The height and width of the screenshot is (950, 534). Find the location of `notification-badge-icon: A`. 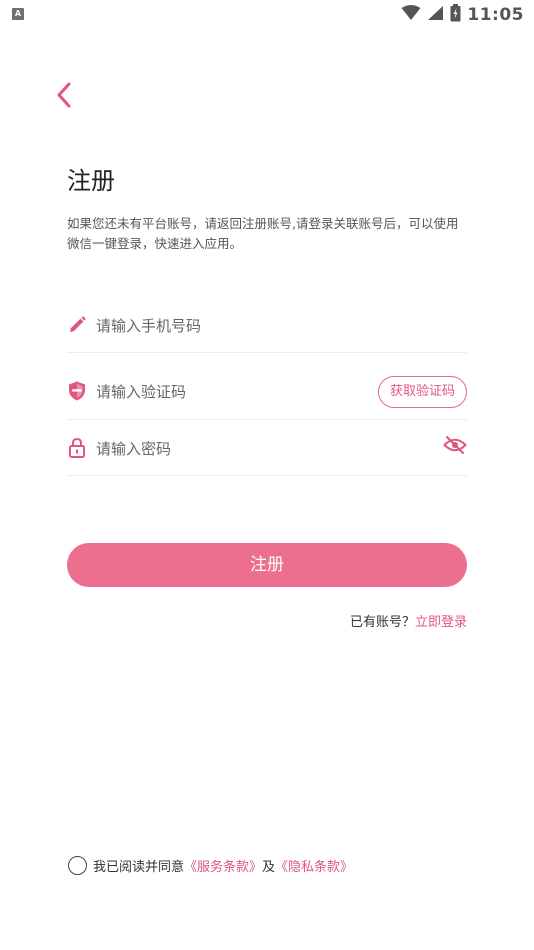

notification-badge-icon: A is located at coordinates (18, 14).